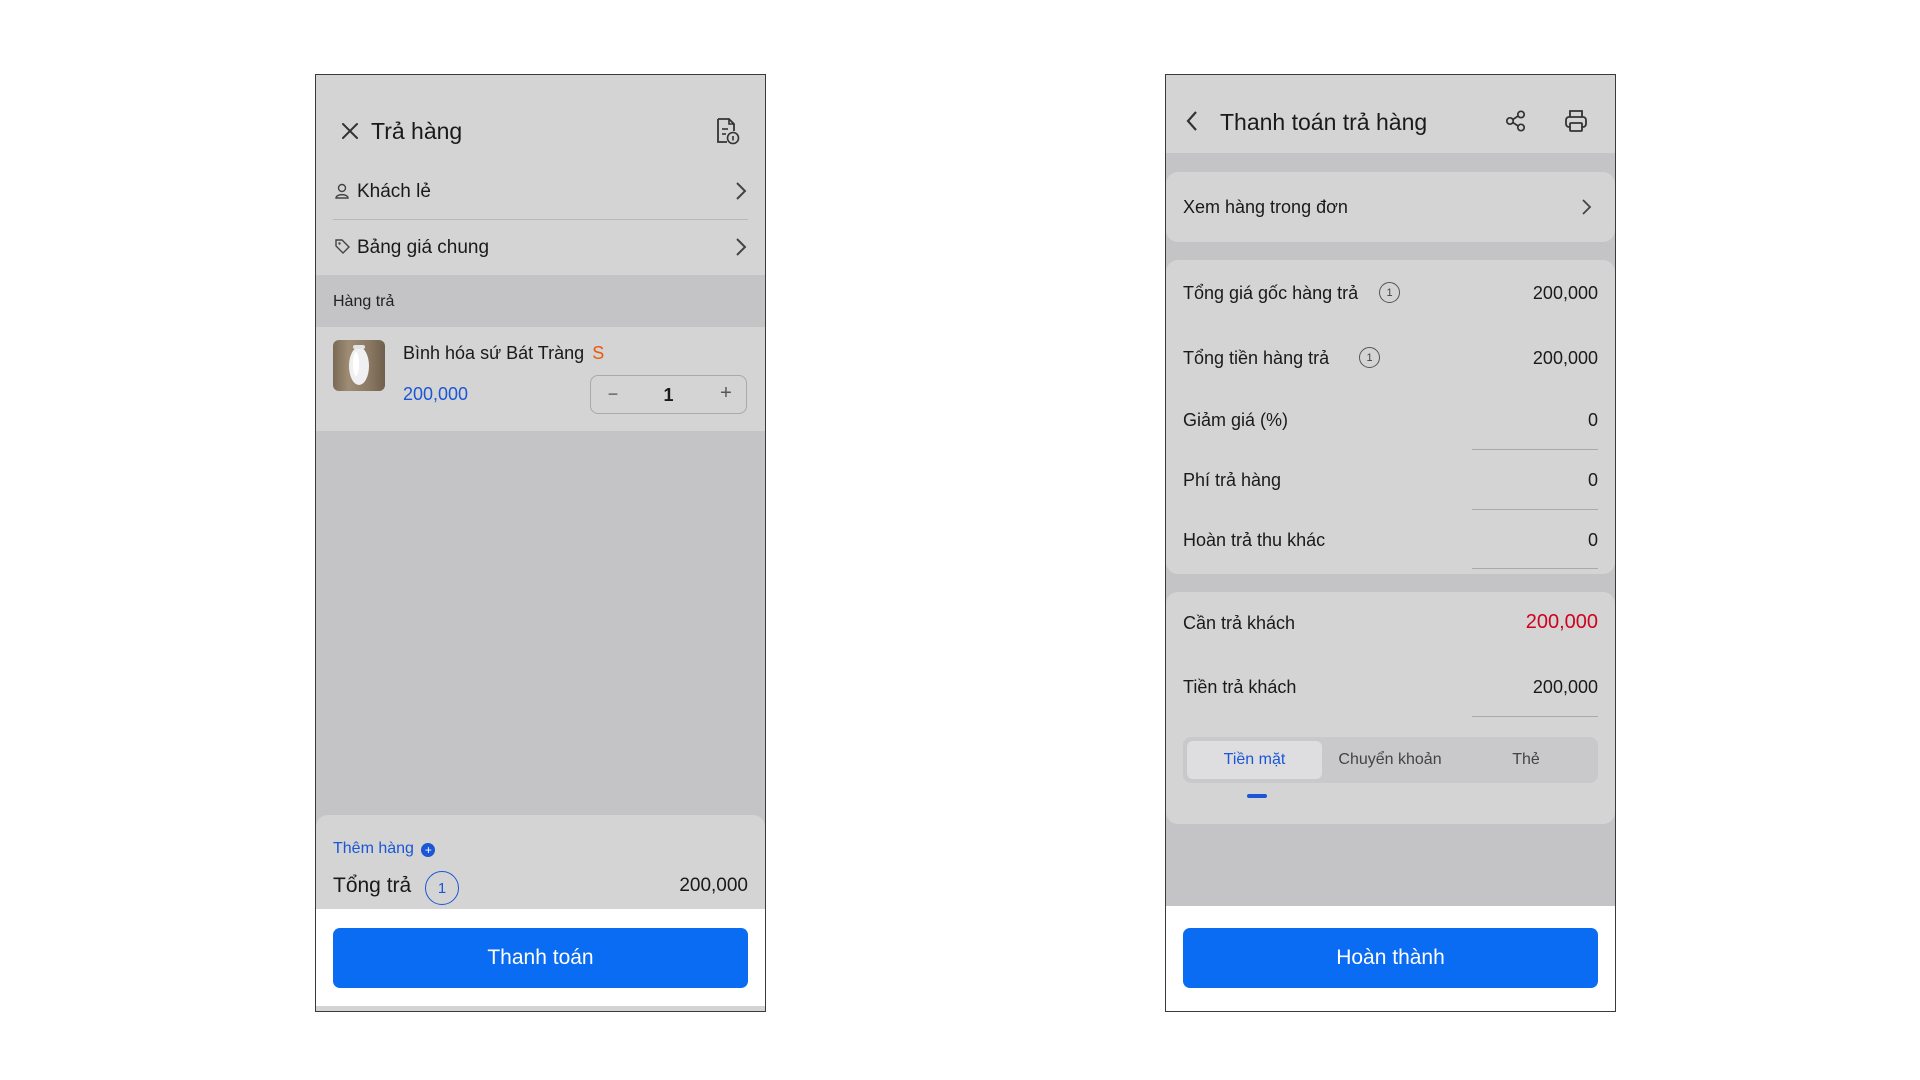 The height and width of the screenshot is (1080, 1920). What do you see at coordinates (1565, 687) in the screenshot?
I see `refund-paid-input: 200,000` at bounding box center [1565, 687].